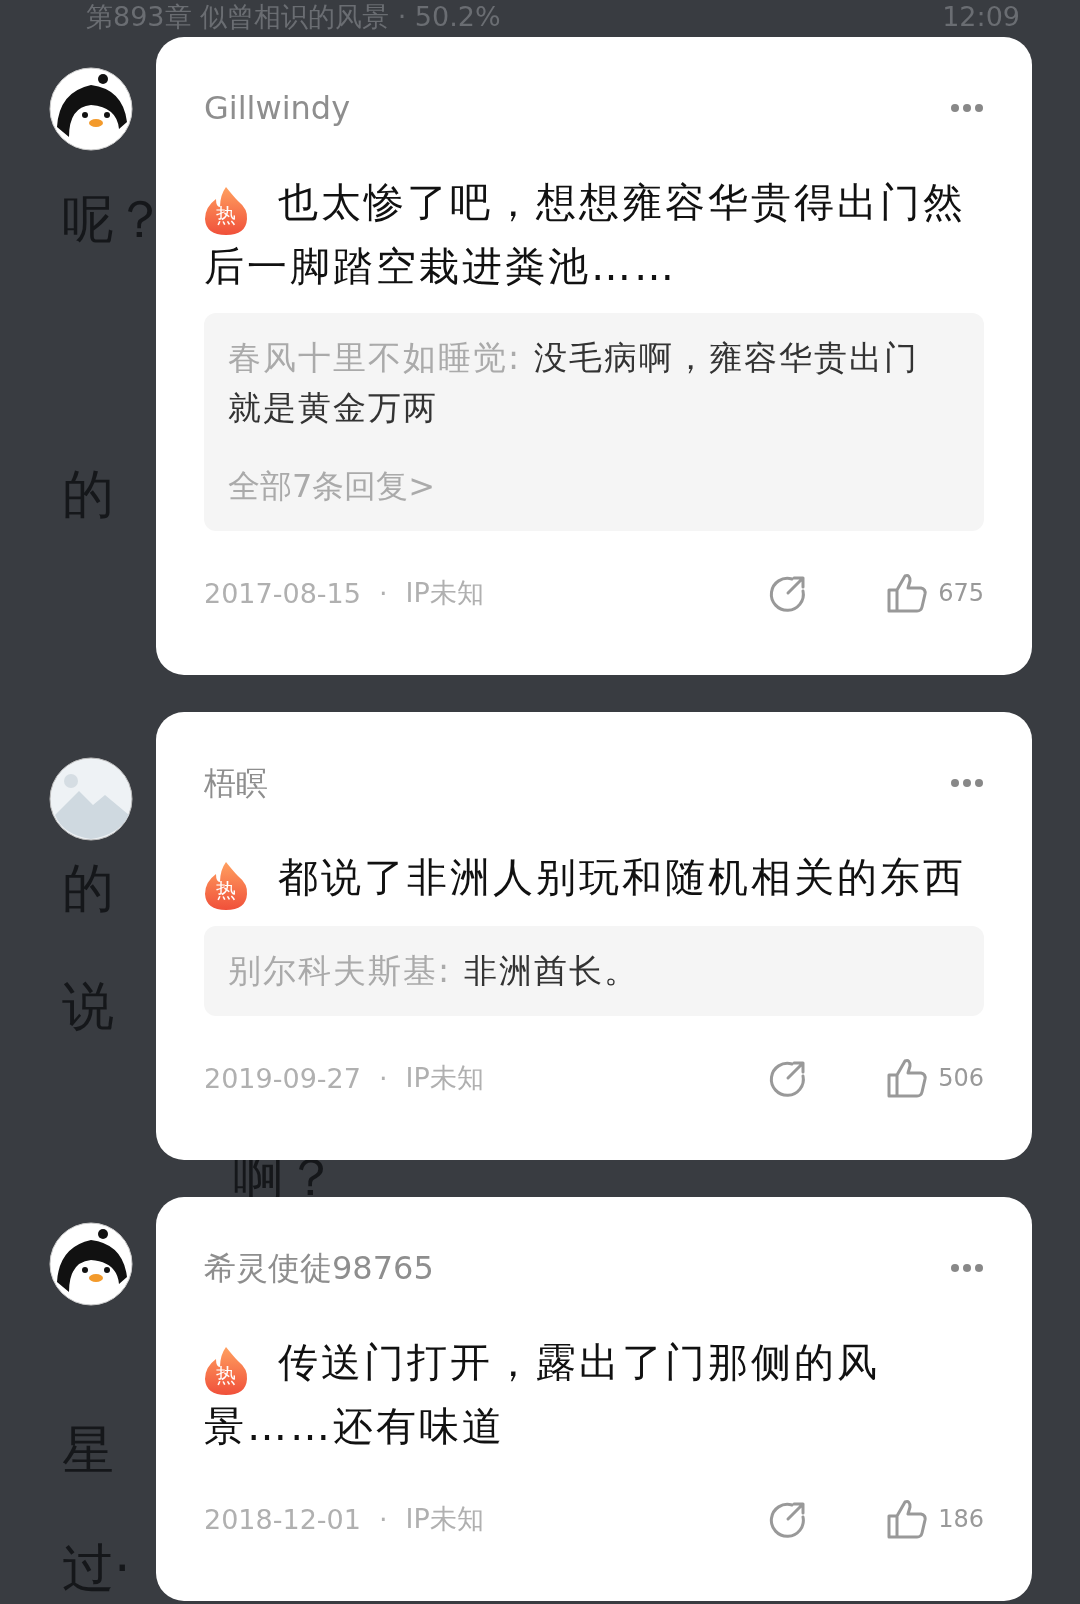 Image resolution: width=1080 pixels, height=1604 pixels. I want to click on all-replies-link: 全部7条回复>, so click(581, 486).